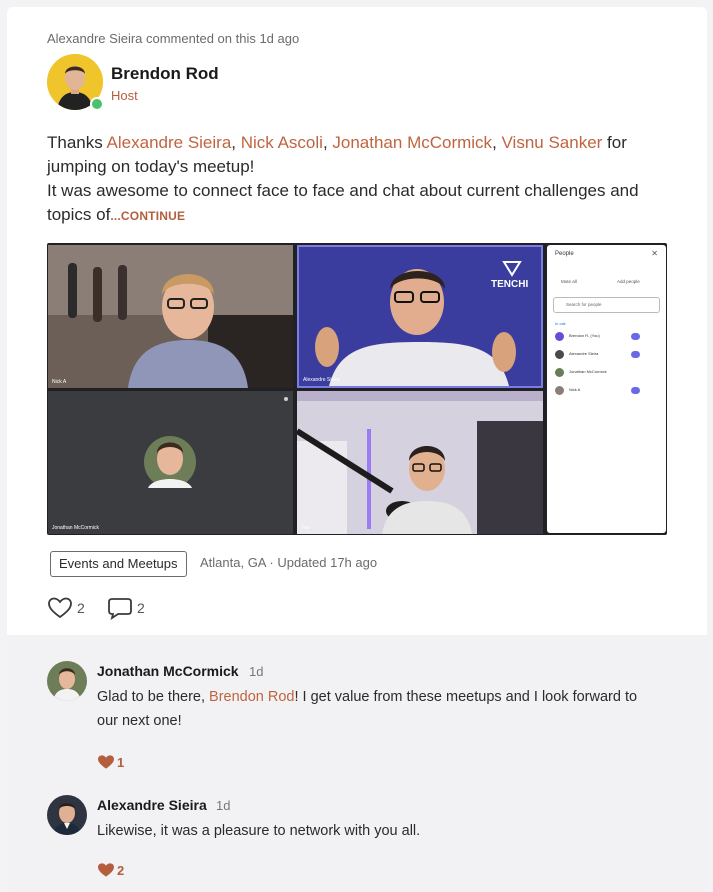 Image resolution: width=713 pixels, height=892 pixels. What do you see at coordinates (165, 74) in the screenshot?
I see `author-name: Brendon Rod` at bounding box center [165, 74].